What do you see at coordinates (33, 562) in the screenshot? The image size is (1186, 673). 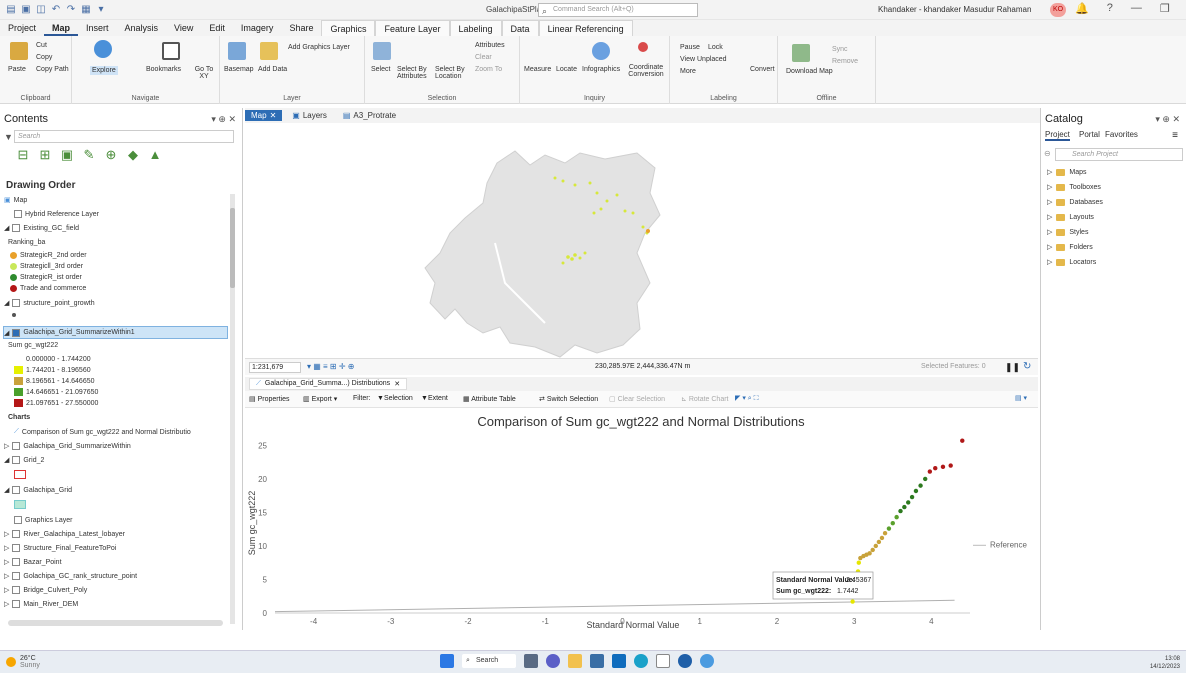 I see `layer-item-bazar: ▷ Bazar_Point` at bounding box center [33, 562].